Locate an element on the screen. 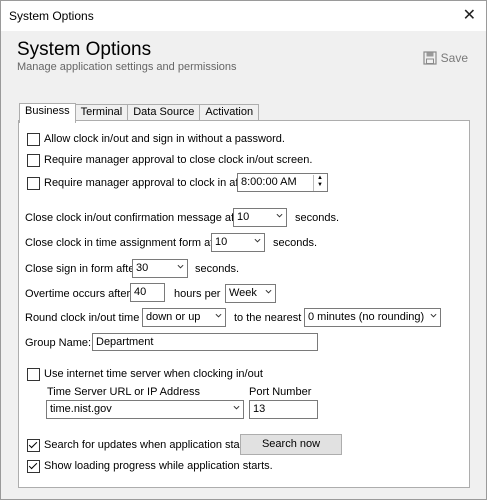 The image size is (487, 500). close-icon: ✕ is located at coordinates (469, 15).